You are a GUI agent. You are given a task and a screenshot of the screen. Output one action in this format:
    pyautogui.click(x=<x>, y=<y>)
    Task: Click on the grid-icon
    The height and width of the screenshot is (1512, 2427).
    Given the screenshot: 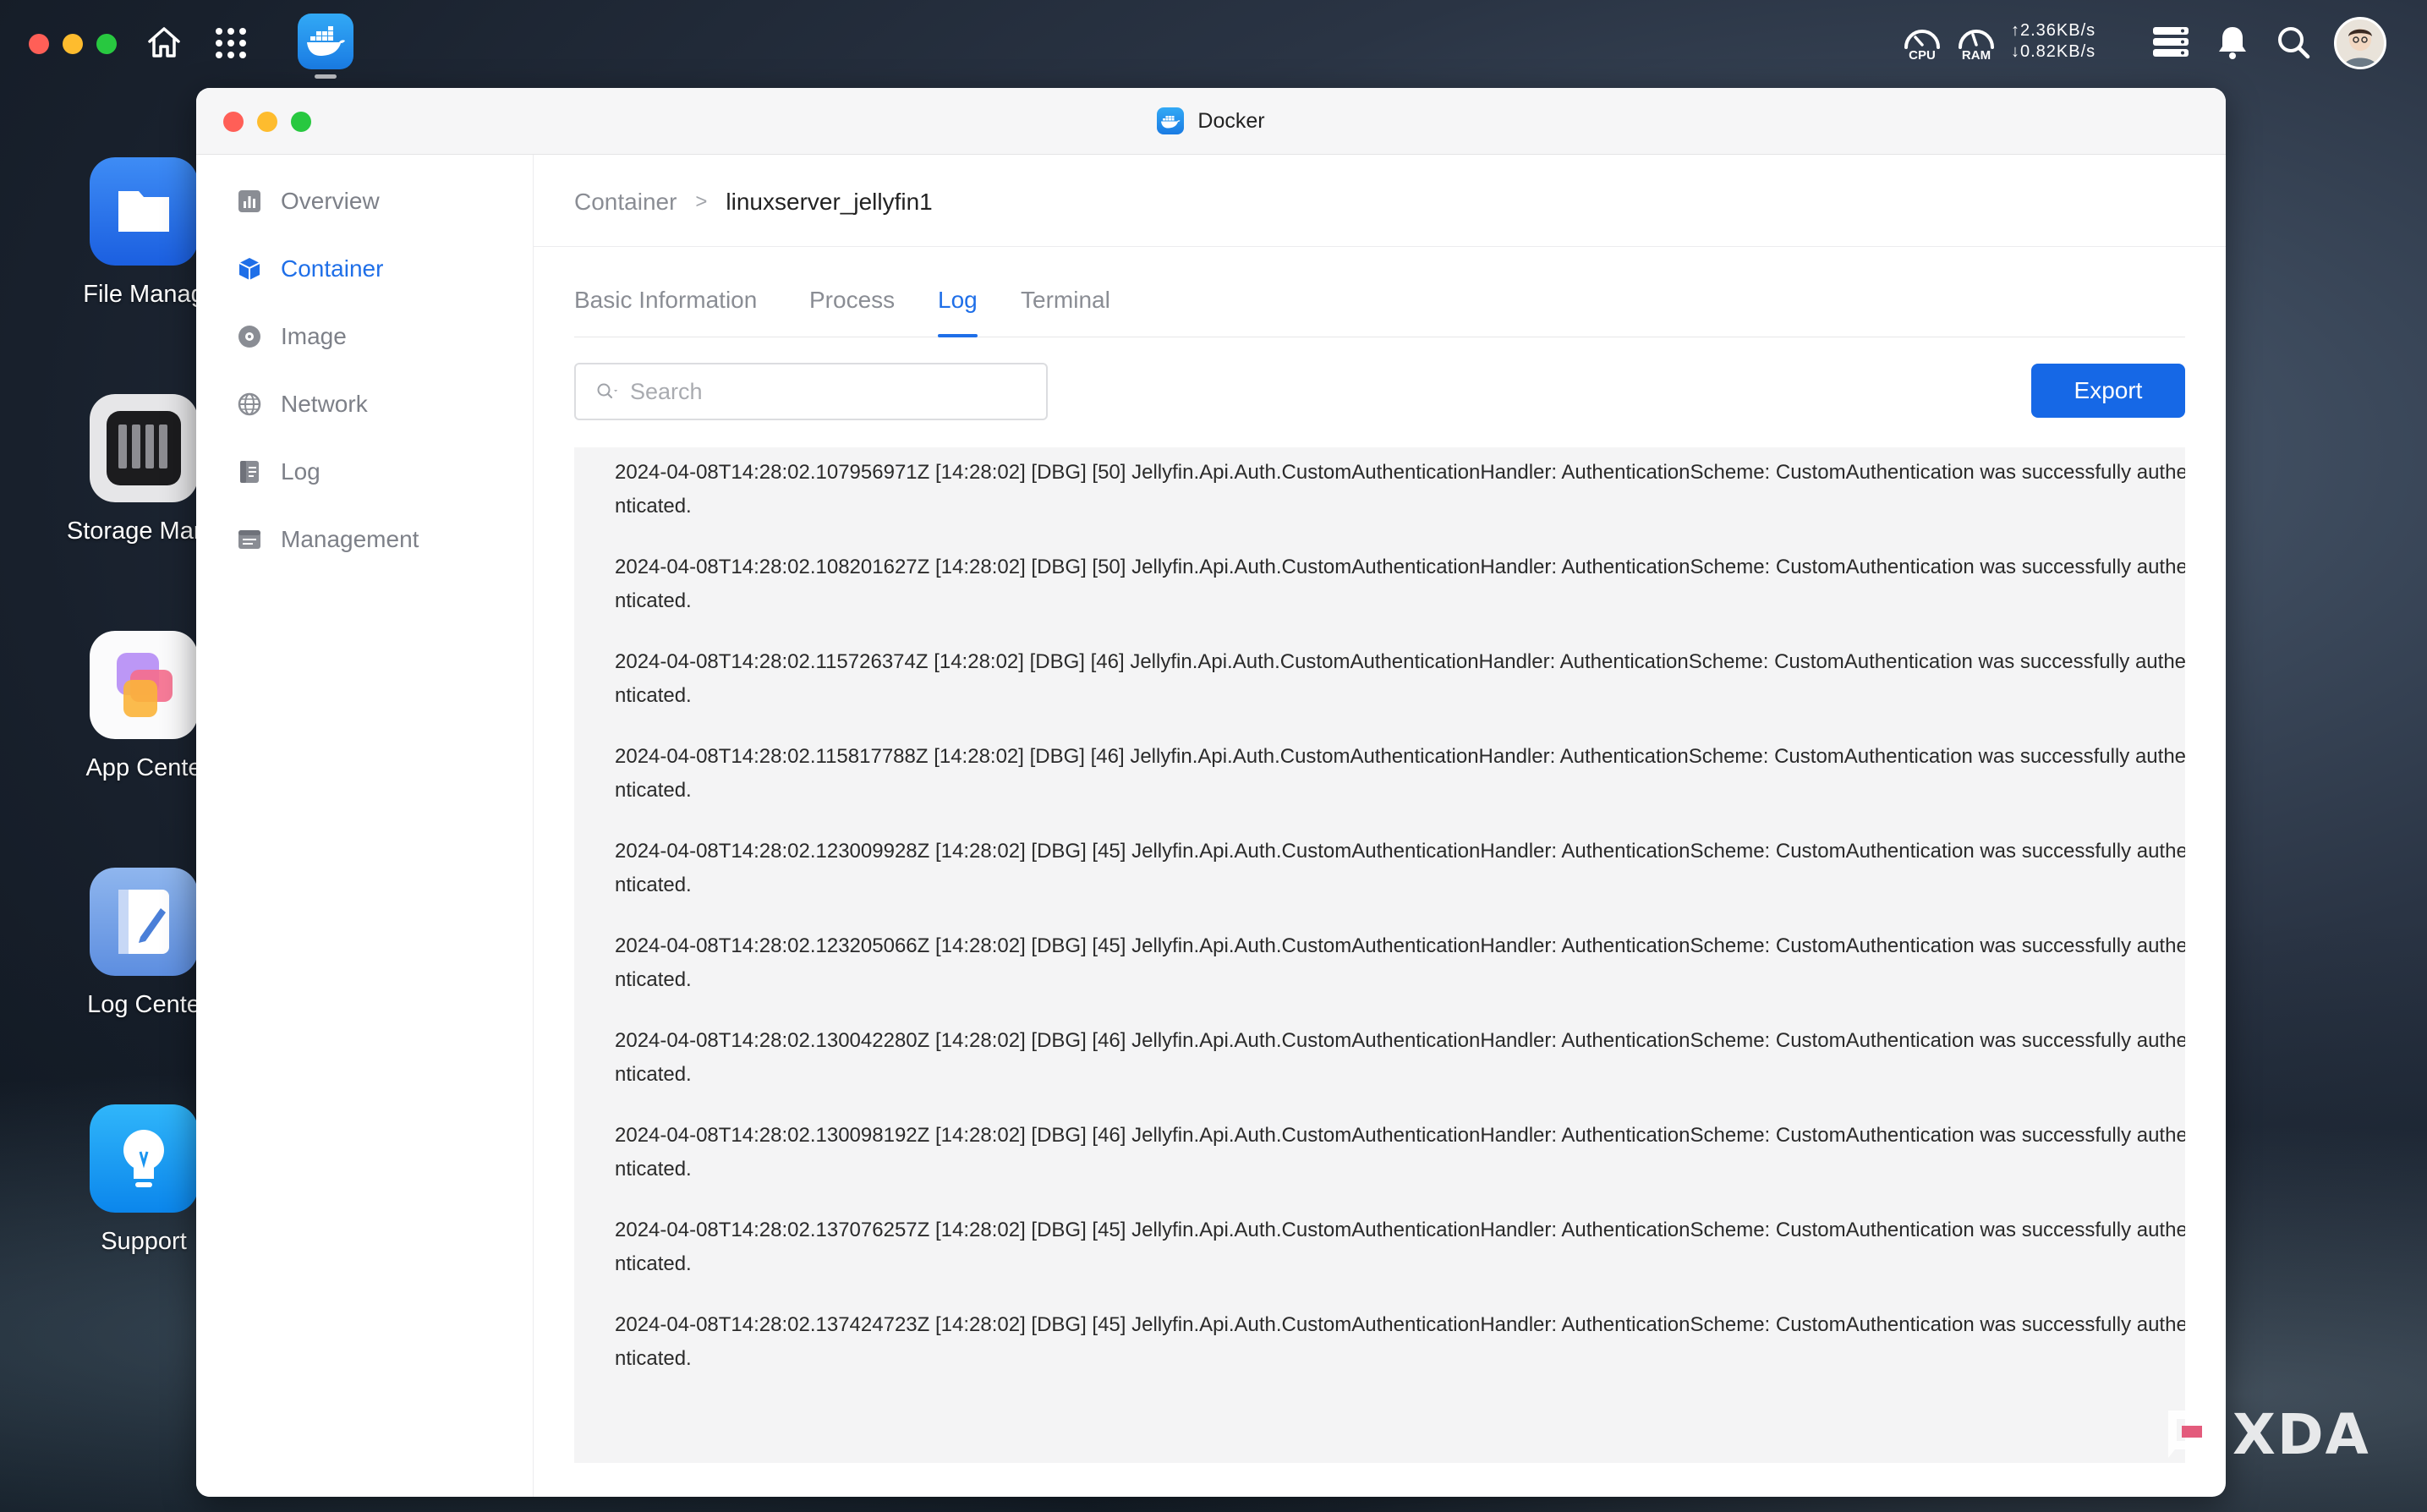 What is the action you would take?
    pyautogui.click(x=231, y=43)
    